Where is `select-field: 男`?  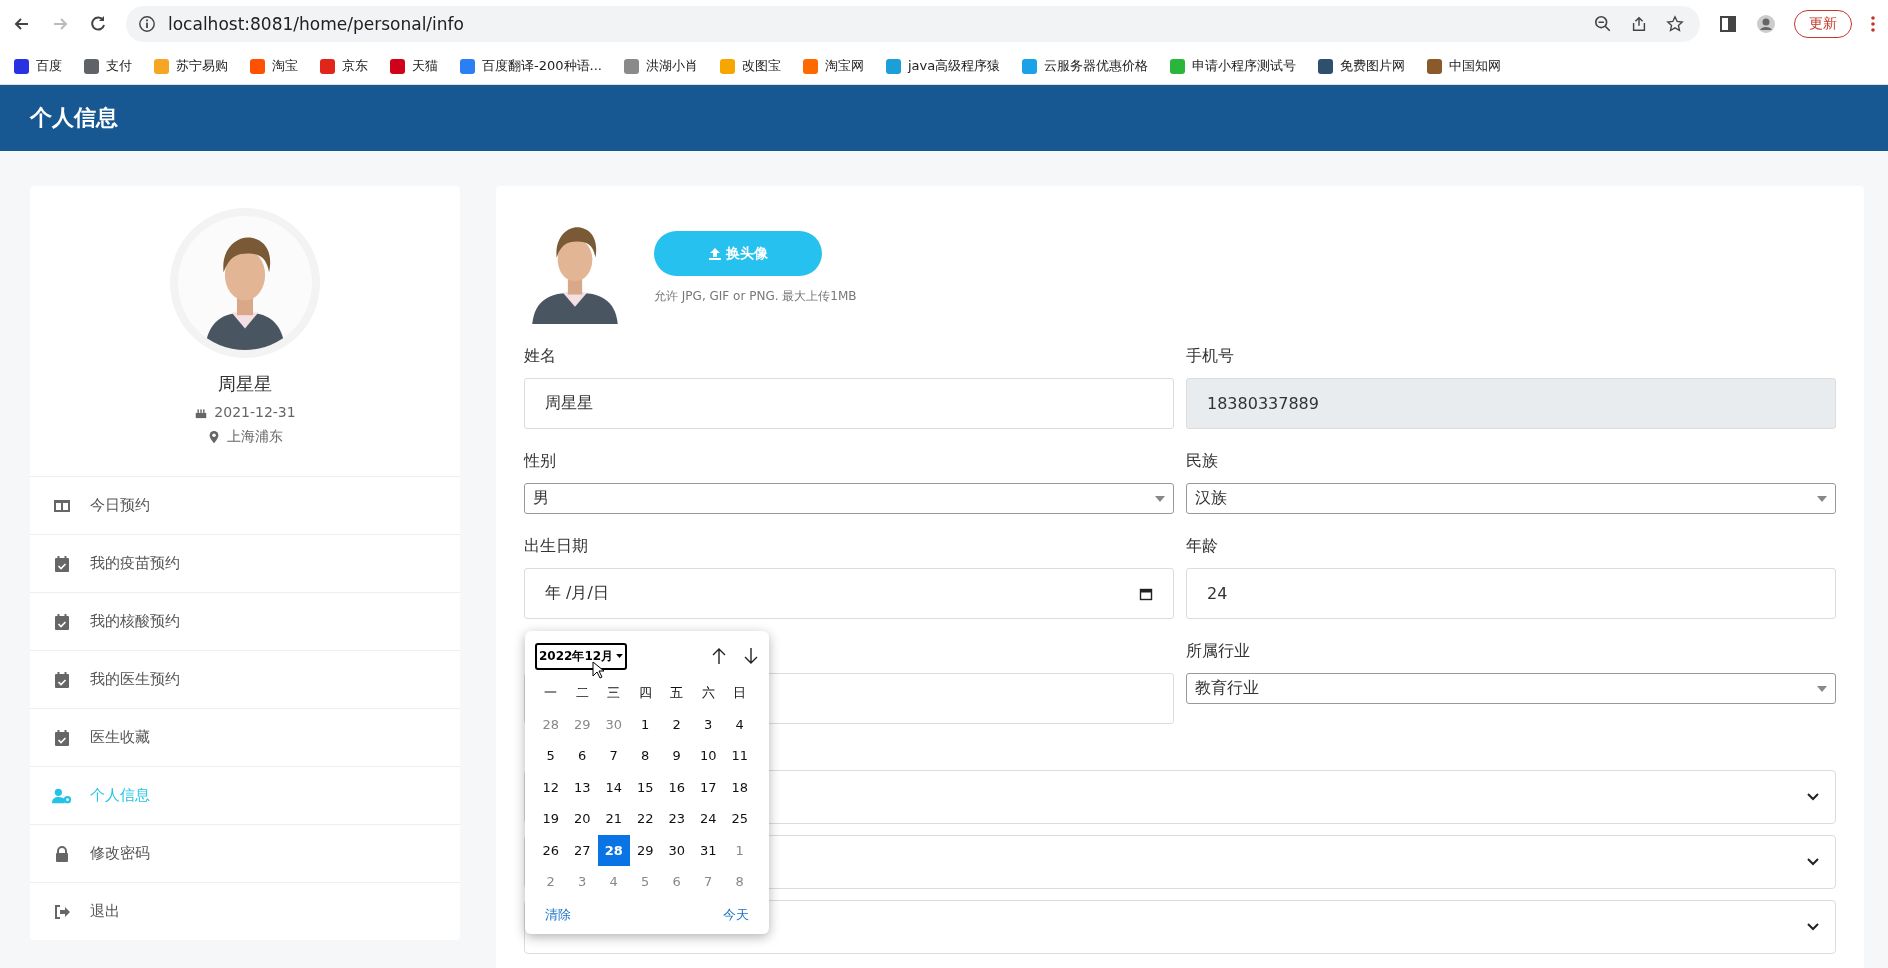 select-field: 男 is located at coordinates (849, 498).